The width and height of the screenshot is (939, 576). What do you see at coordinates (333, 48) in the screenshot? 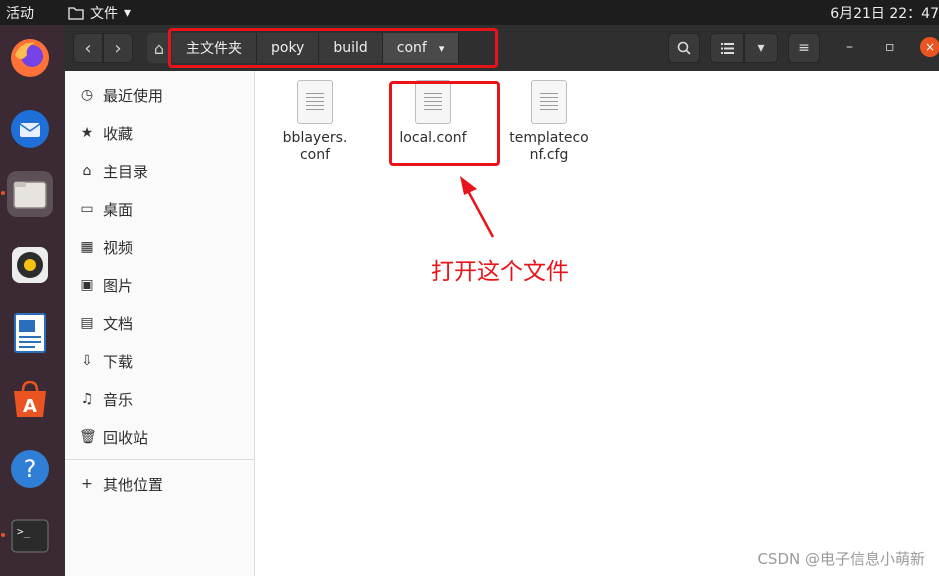
I see `breadcrumb-highlight-box` at bounding box center [333, 48].